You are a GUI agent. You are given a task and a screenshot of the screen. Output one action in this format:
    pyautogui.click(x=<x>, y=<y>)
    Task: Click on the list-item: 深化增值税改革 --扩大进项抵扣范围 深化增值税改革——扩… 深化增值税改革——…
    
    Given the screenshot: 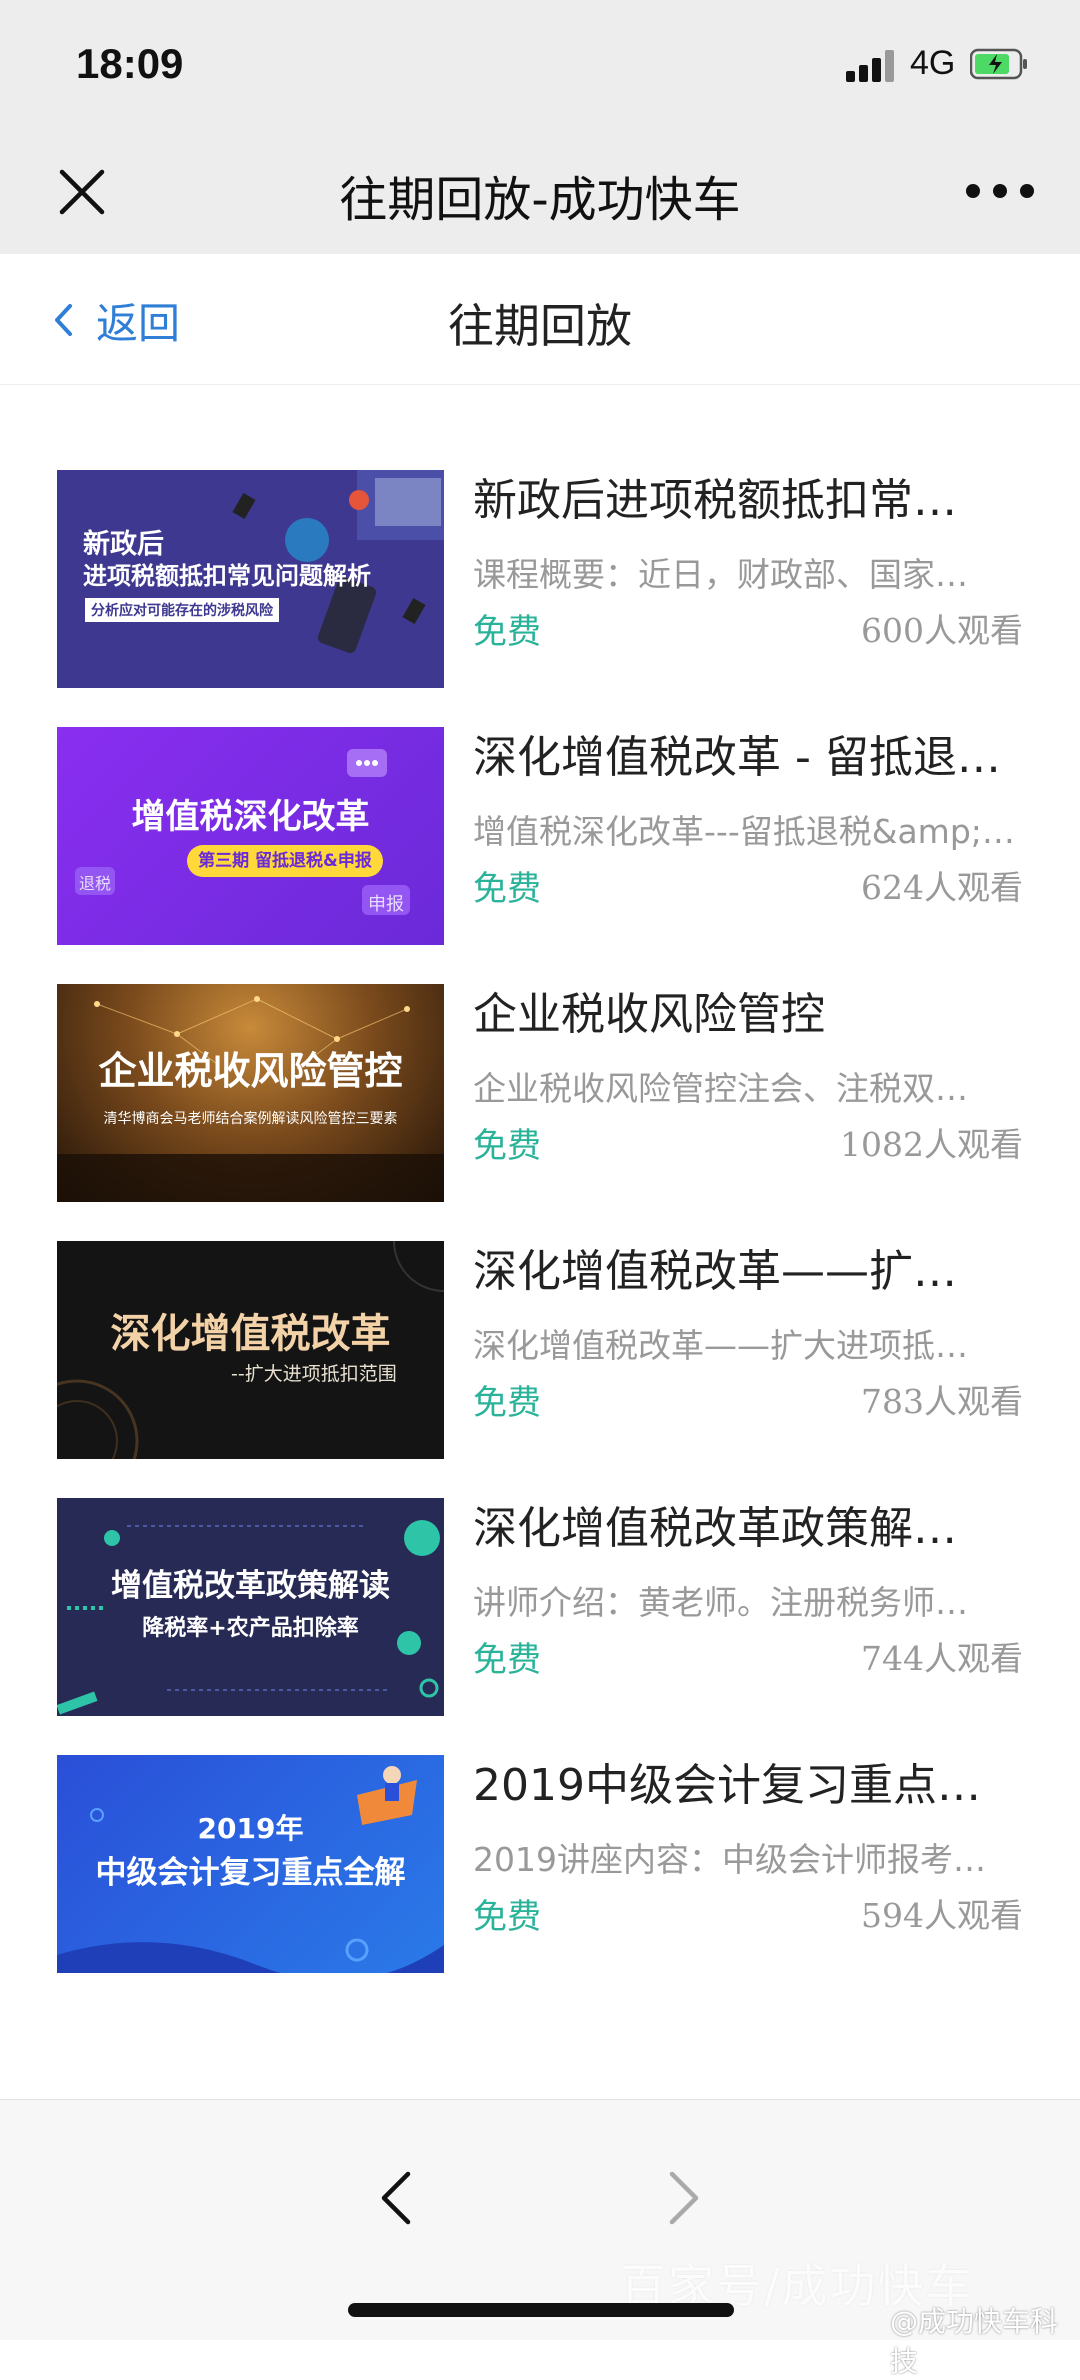 What is the action you would take?
    pyautogui.click(x=540, y=1350)
    